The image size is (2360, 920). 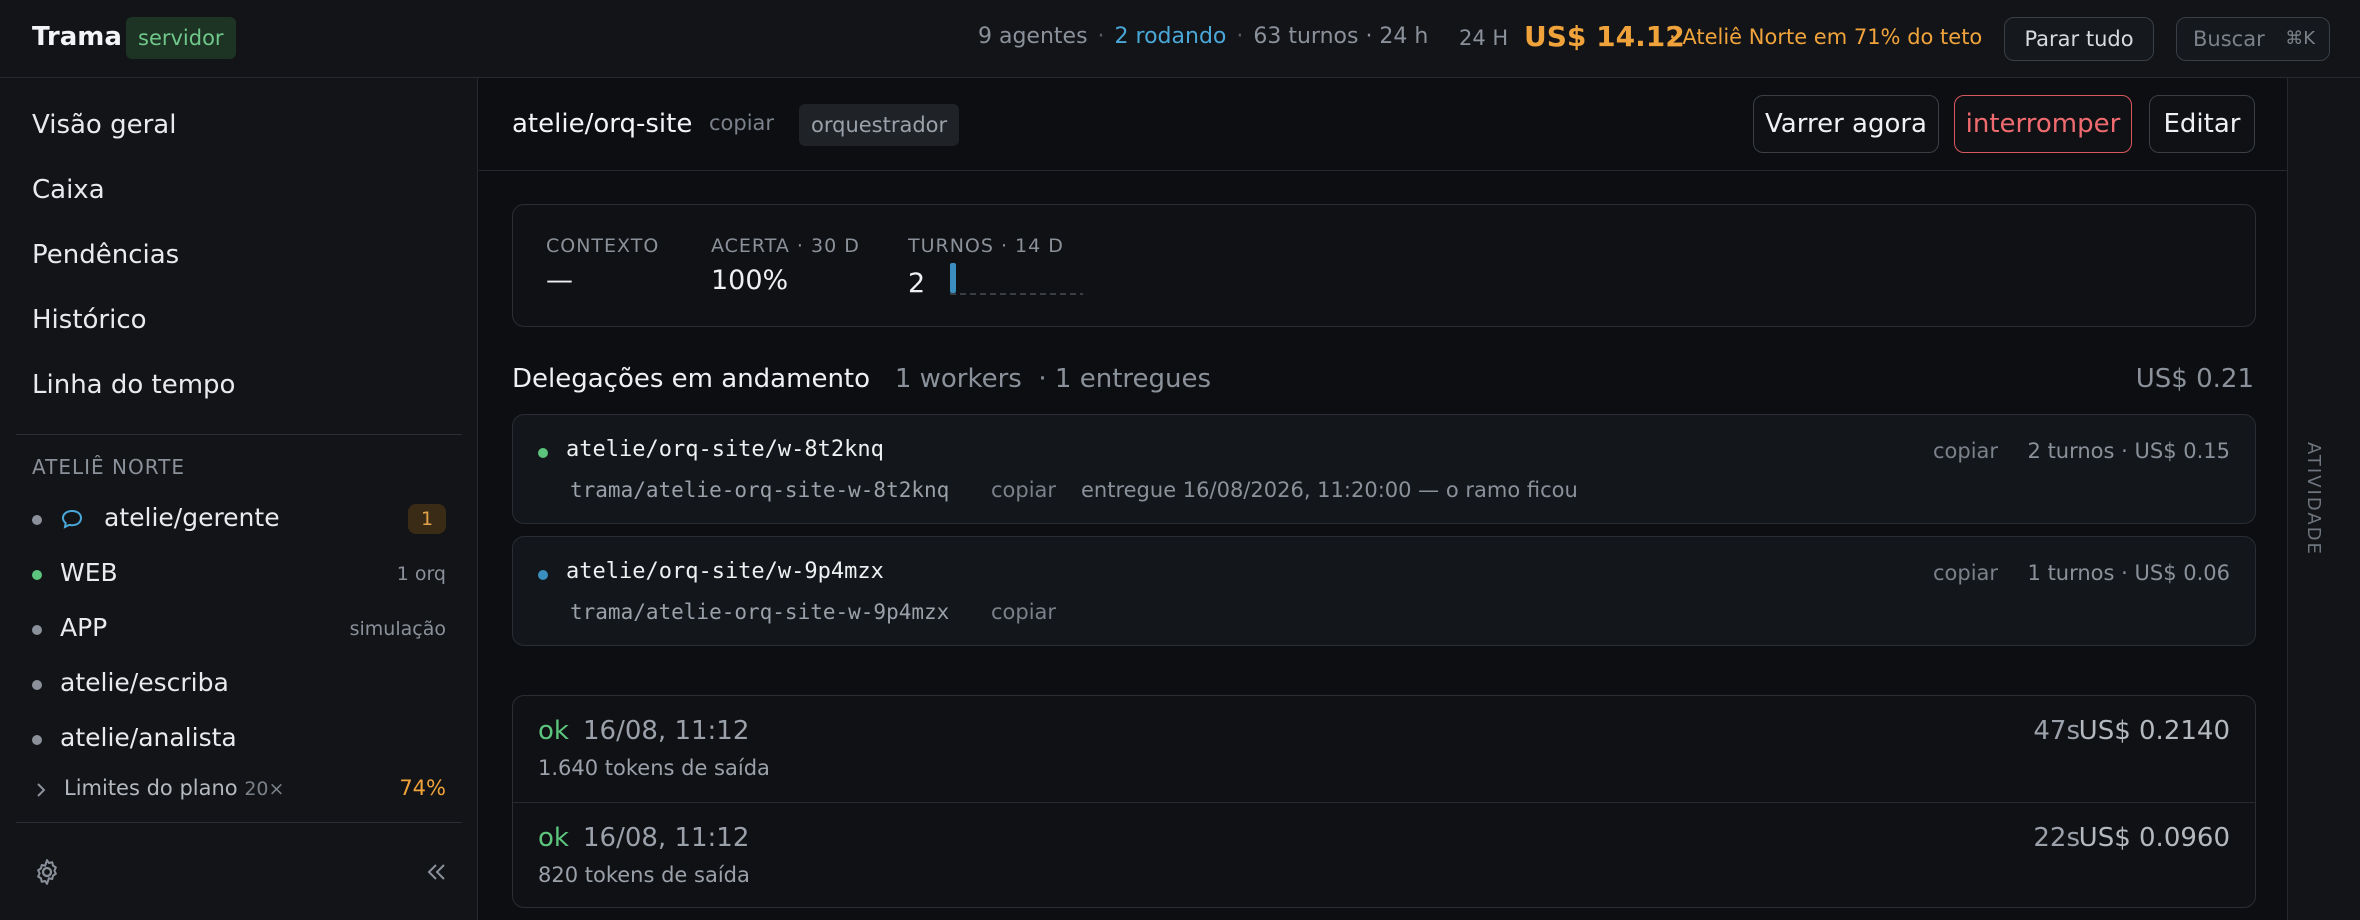 What do you see at coordinates (986, 246) in the screenshot?
I see `turns-label: TURNOS · 14 D` at bounding box center [986, 246].